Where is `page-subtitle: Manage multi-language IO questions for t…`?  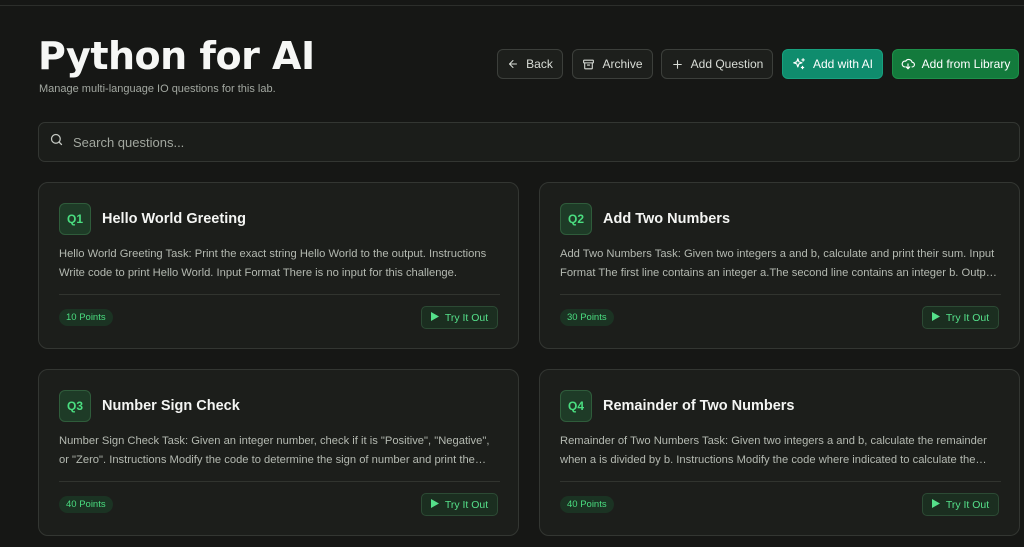 page-subtitle: Manage multi-language IO questions for t… is located at coordinates (157, 89).